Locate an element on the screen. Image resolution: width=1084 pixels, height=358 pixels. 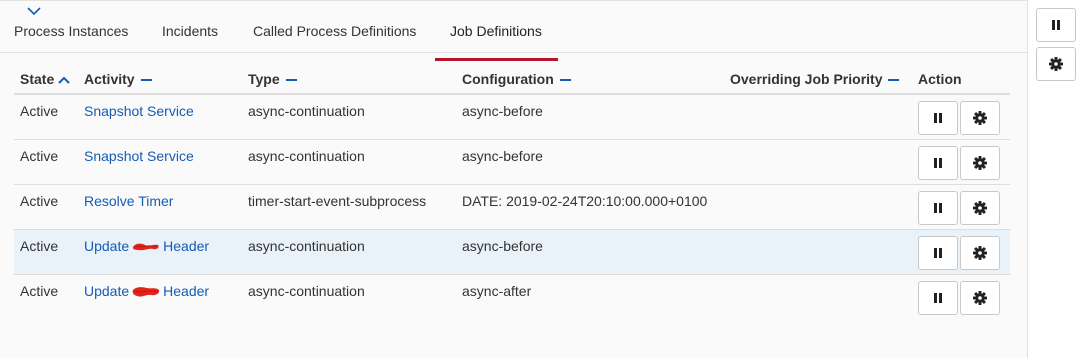
column-header-activity: Activity is located at coordinates (160, 80).